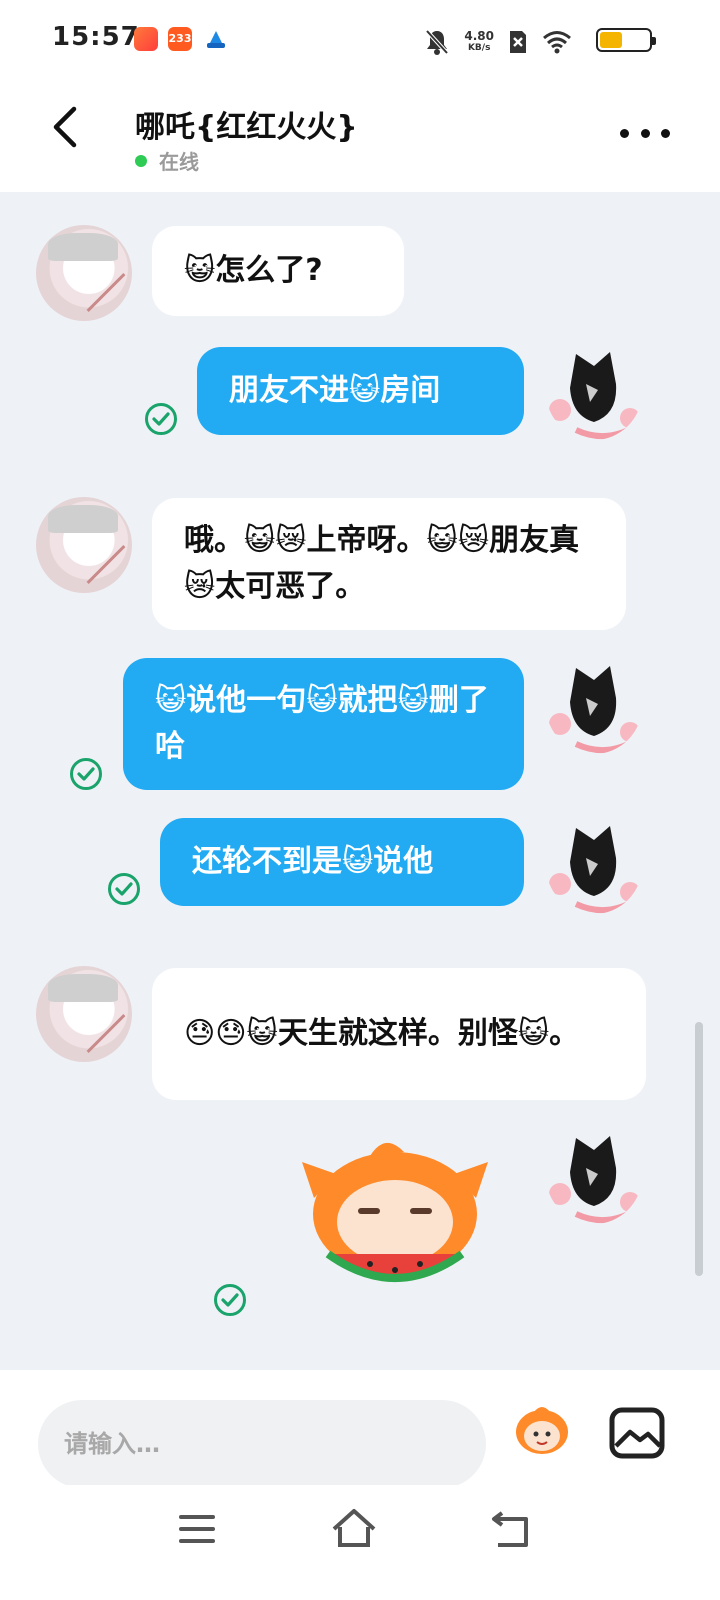  What do you see at coordinates (360, 40) in the screenshot?
I see `status-bar: 15:57 233 4.80 KB/s` at bounding box center [360, 40].